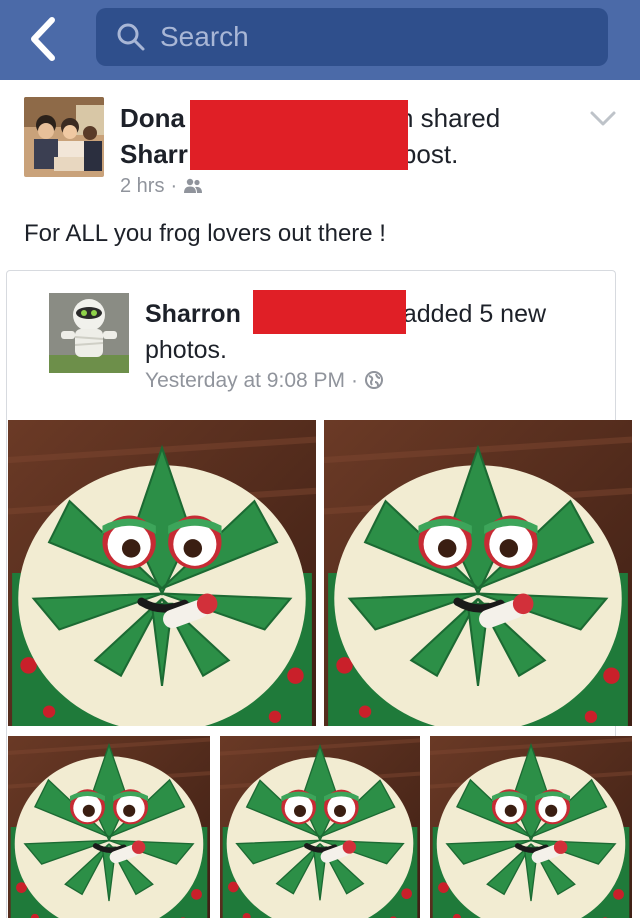 Image resolution: width=640 pixels, height=918 pixels. Describe the element at coordinates (131, 37) in the screenshot. I see `search-icon` at that location.